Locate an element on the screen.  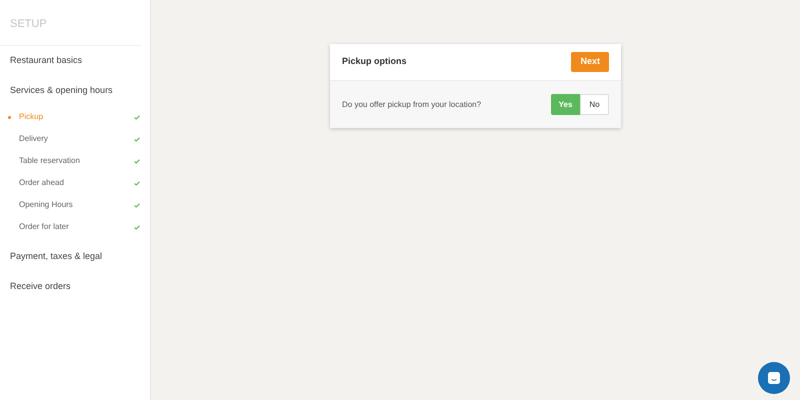
question-text: Do you offer pickup from your location? is located at coordinates (412, 104).